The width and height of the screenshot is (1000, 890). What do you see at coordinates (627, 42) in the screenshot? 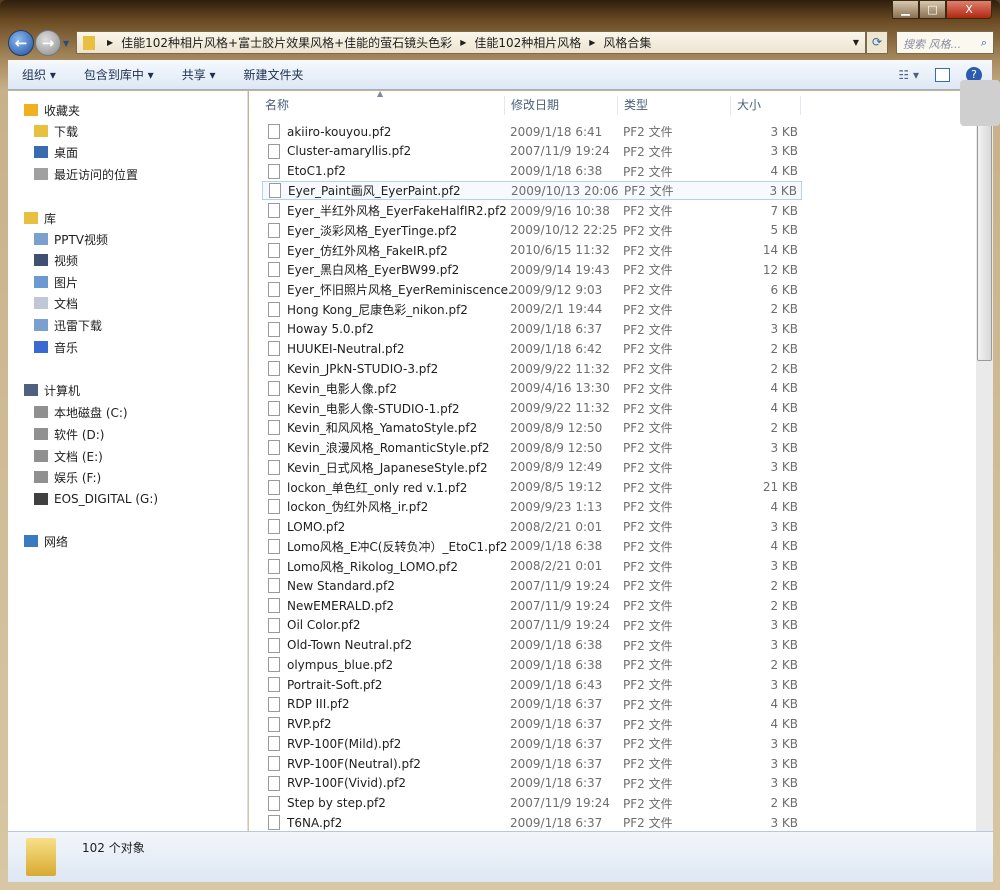
I see `breadcrumb-item: 风格合集` at bounding box center [627, 42].